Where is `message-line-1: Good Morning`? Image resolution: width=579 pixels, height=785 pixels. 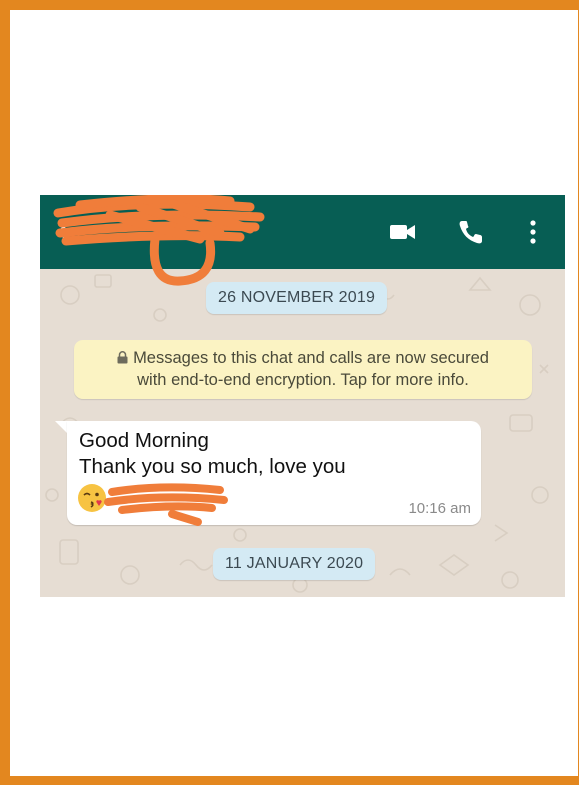 message-line-1: Good Morning is located at coordinates (144, 440).